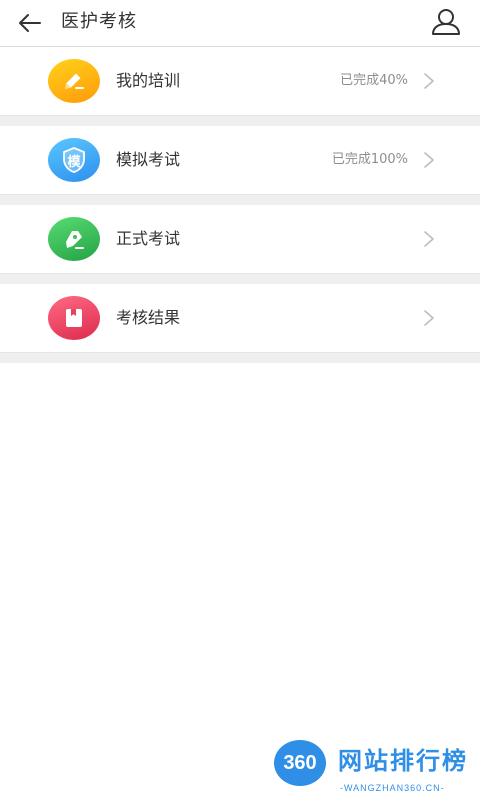 The image size is (480, 800). I want to click on pencil-icon, so click(74, 81).